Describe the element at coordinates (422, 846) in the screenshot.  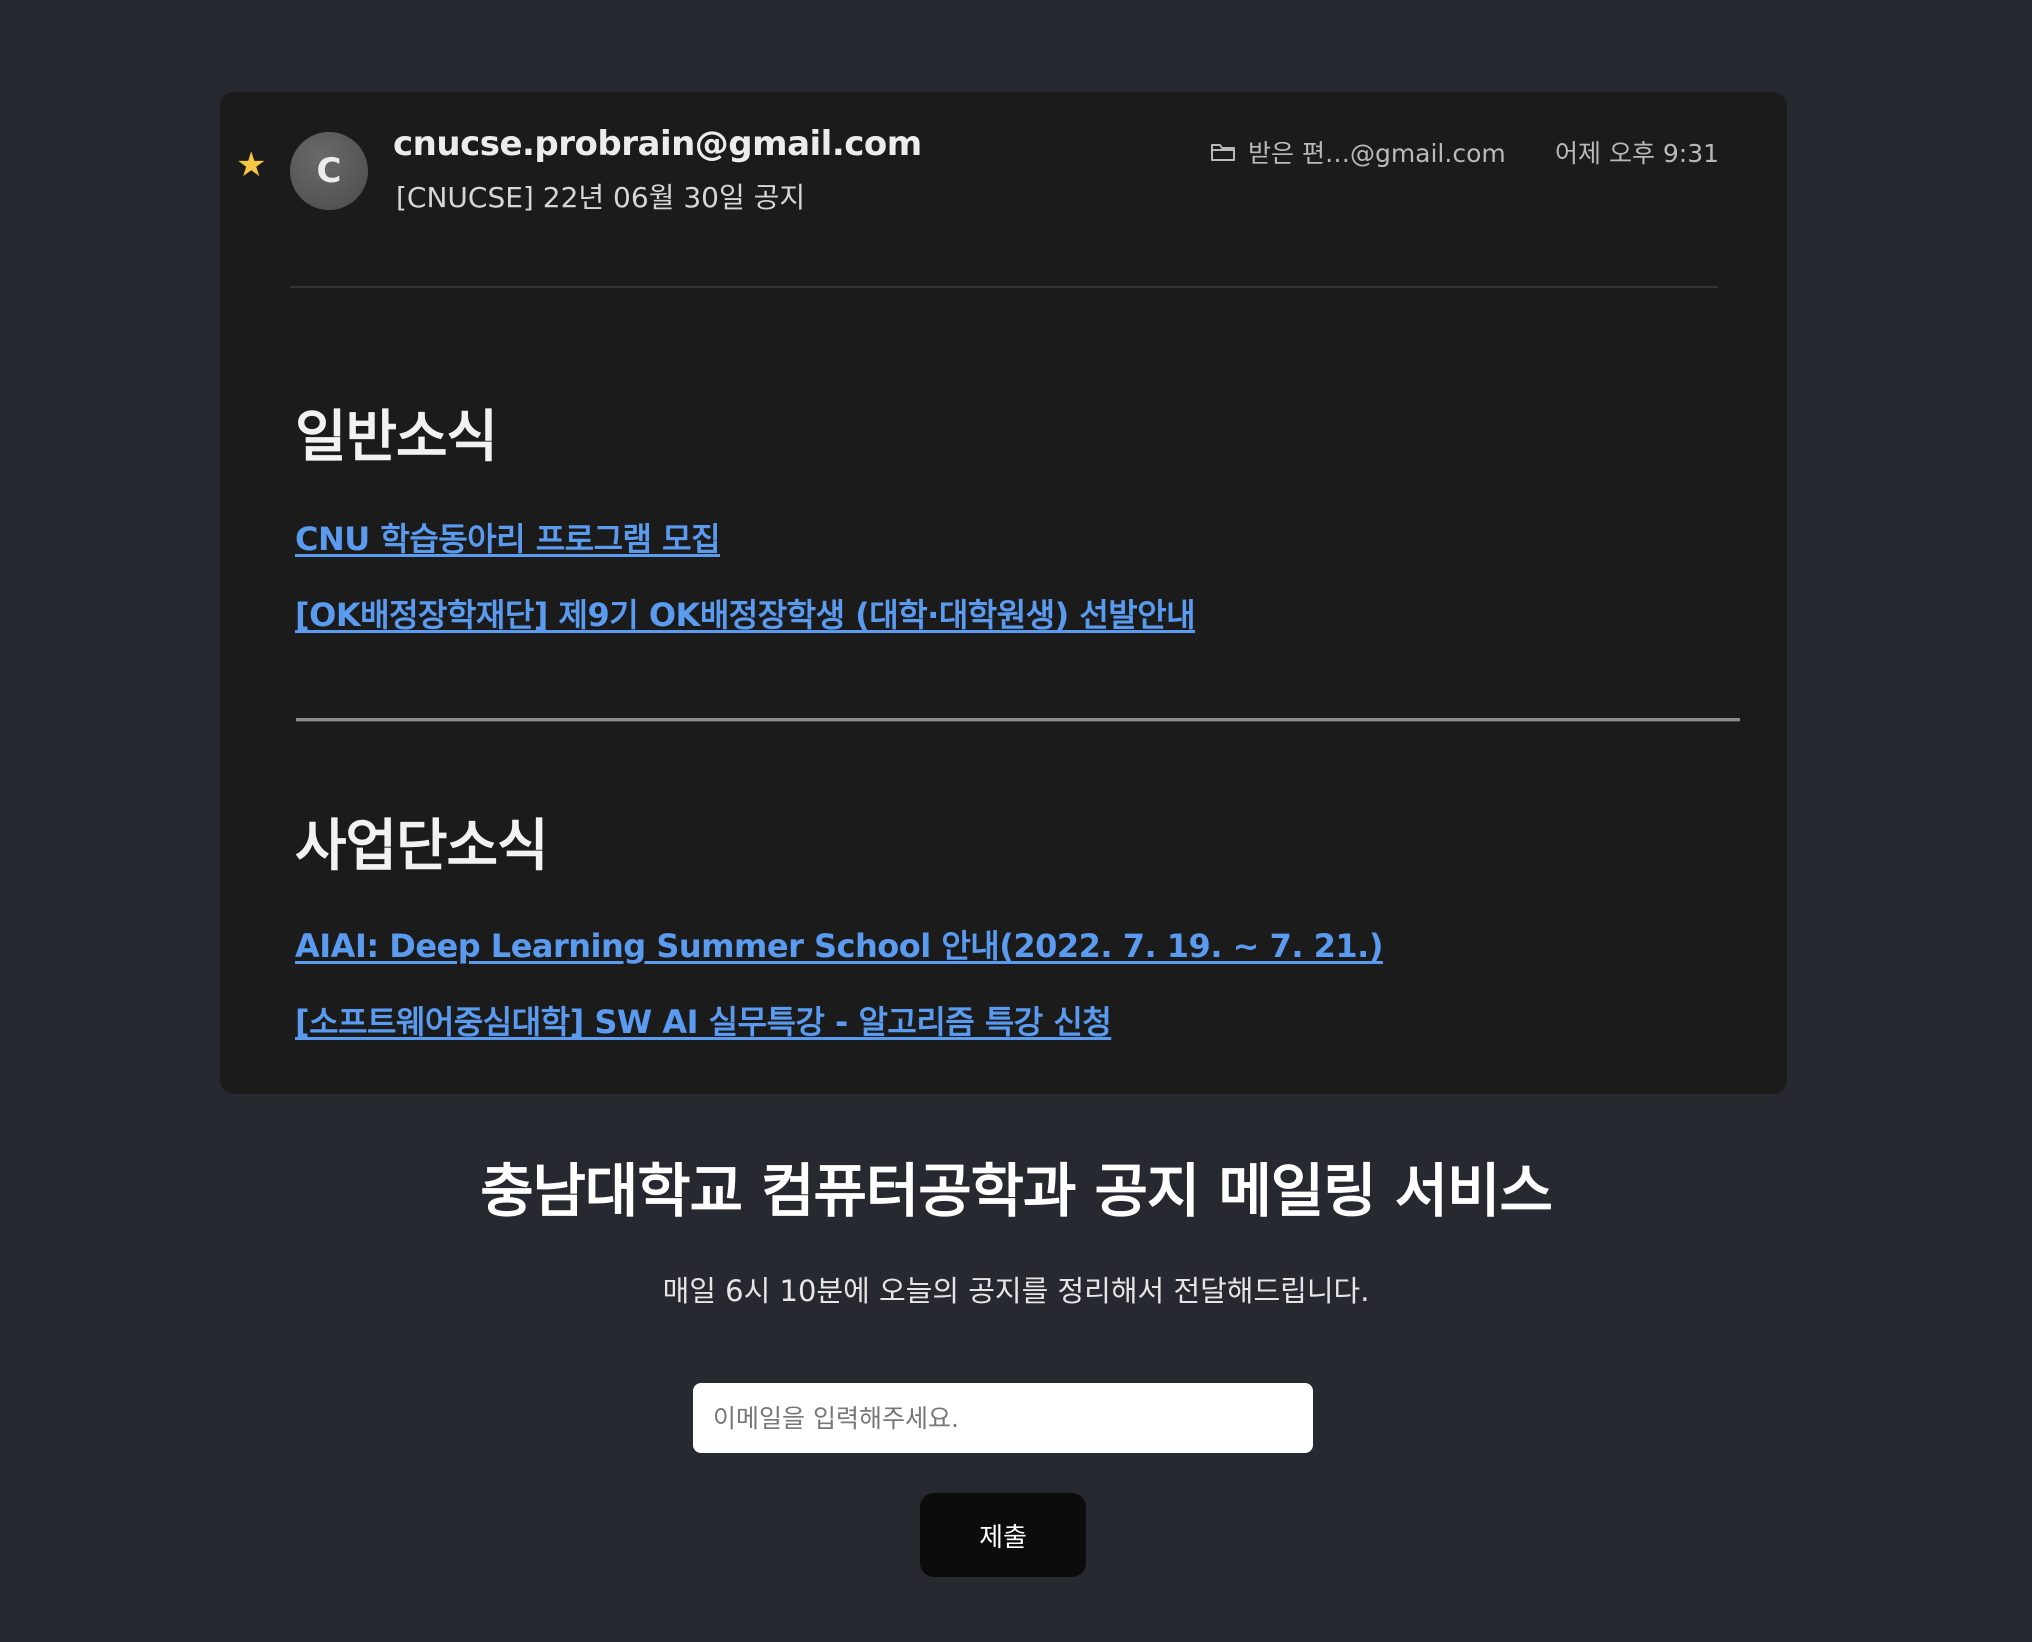
I see `section-title-project-news: 사업단소식` at that location.